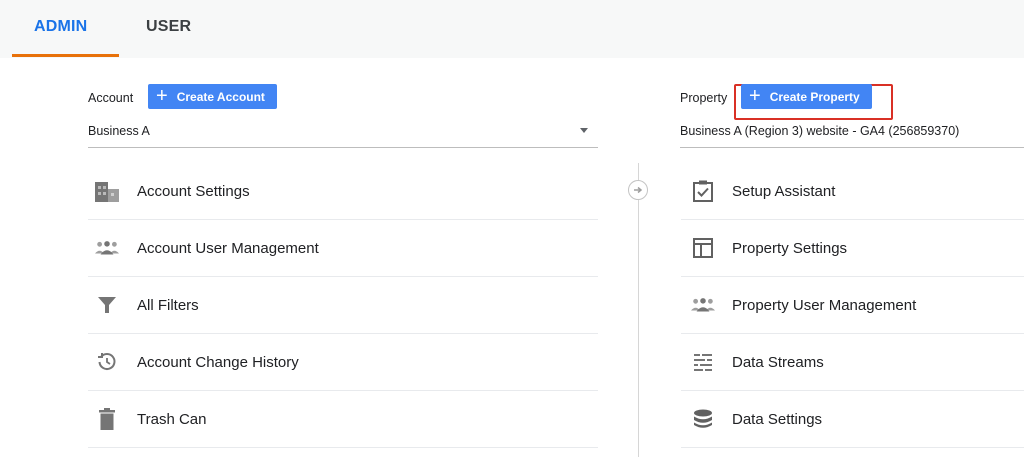  Describe the element at coordinates (784, 191) in the screenshot. I see `setup-assistant-label: Setup Assistant` at that location.